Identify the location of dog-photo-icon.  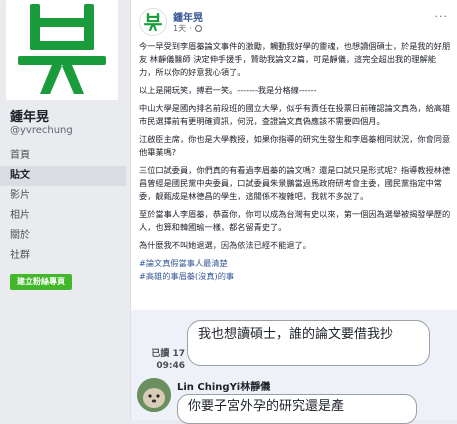
(154, 395).